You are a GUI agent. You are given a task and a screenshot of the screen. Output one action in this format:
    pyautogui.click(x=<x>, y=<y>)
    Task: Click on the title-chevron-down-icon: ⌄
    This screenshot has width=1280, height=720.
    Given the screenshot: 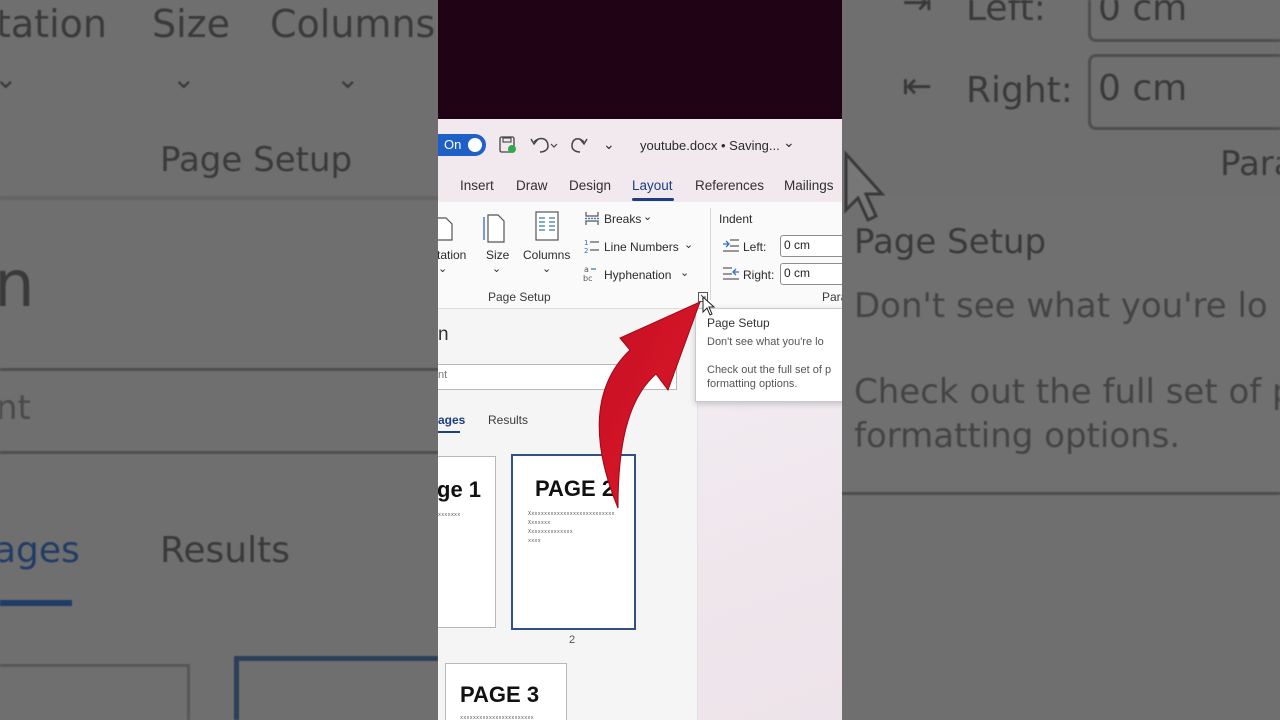 What is the action you would take?
    pyautogui.click(x=789, y=142)
    